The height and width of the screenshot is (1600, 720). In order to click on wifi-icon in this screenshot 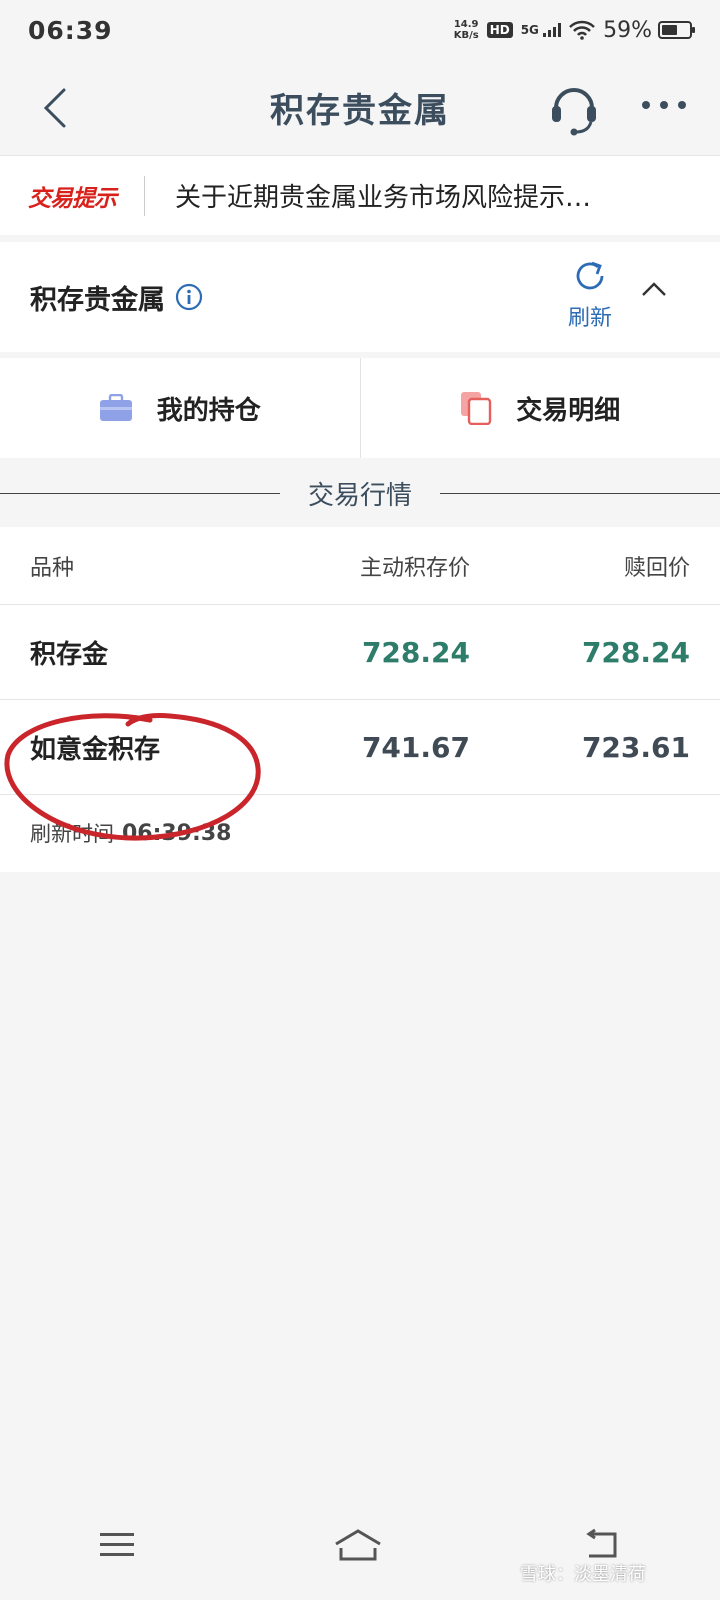, I will do `click(582, 30)`.